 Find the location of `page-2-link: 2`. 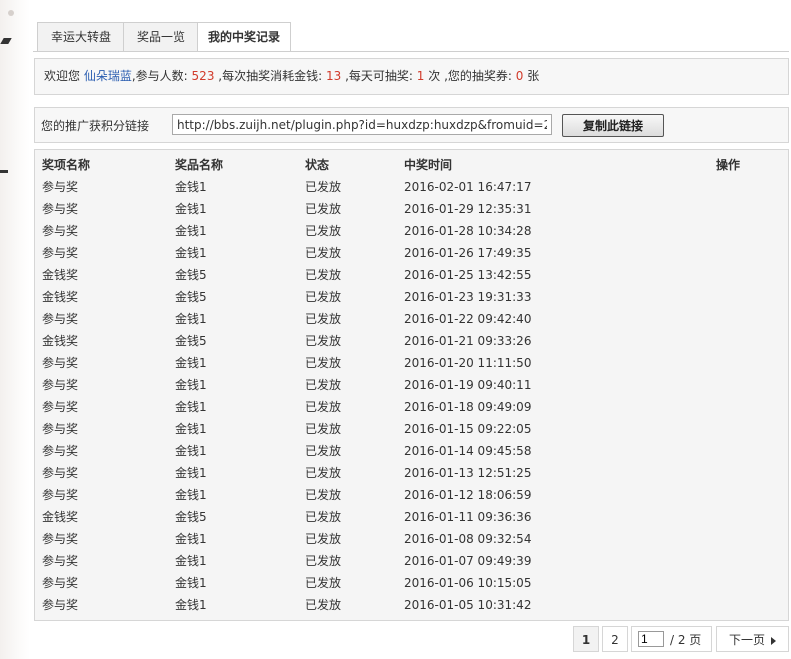

page-2-link: 2 is located at coordinates (615, 639).